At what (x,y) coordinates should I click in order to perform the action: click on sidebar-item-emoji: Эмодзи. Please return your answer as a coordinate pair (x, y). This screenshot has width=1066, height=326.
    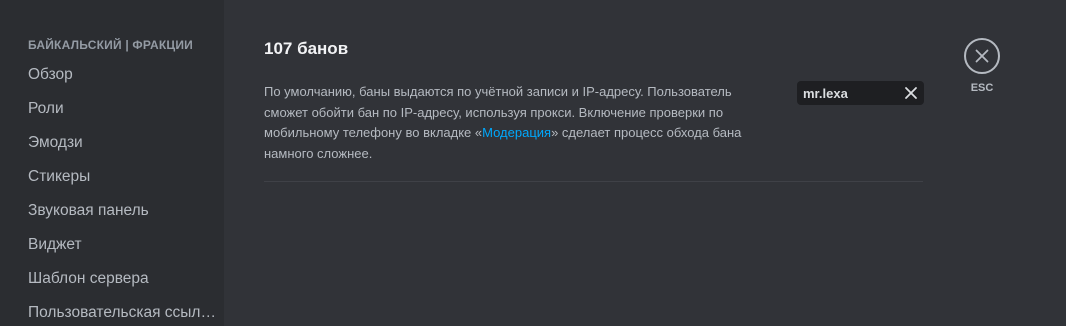
    Looking at the image, I should click on (118, 143).